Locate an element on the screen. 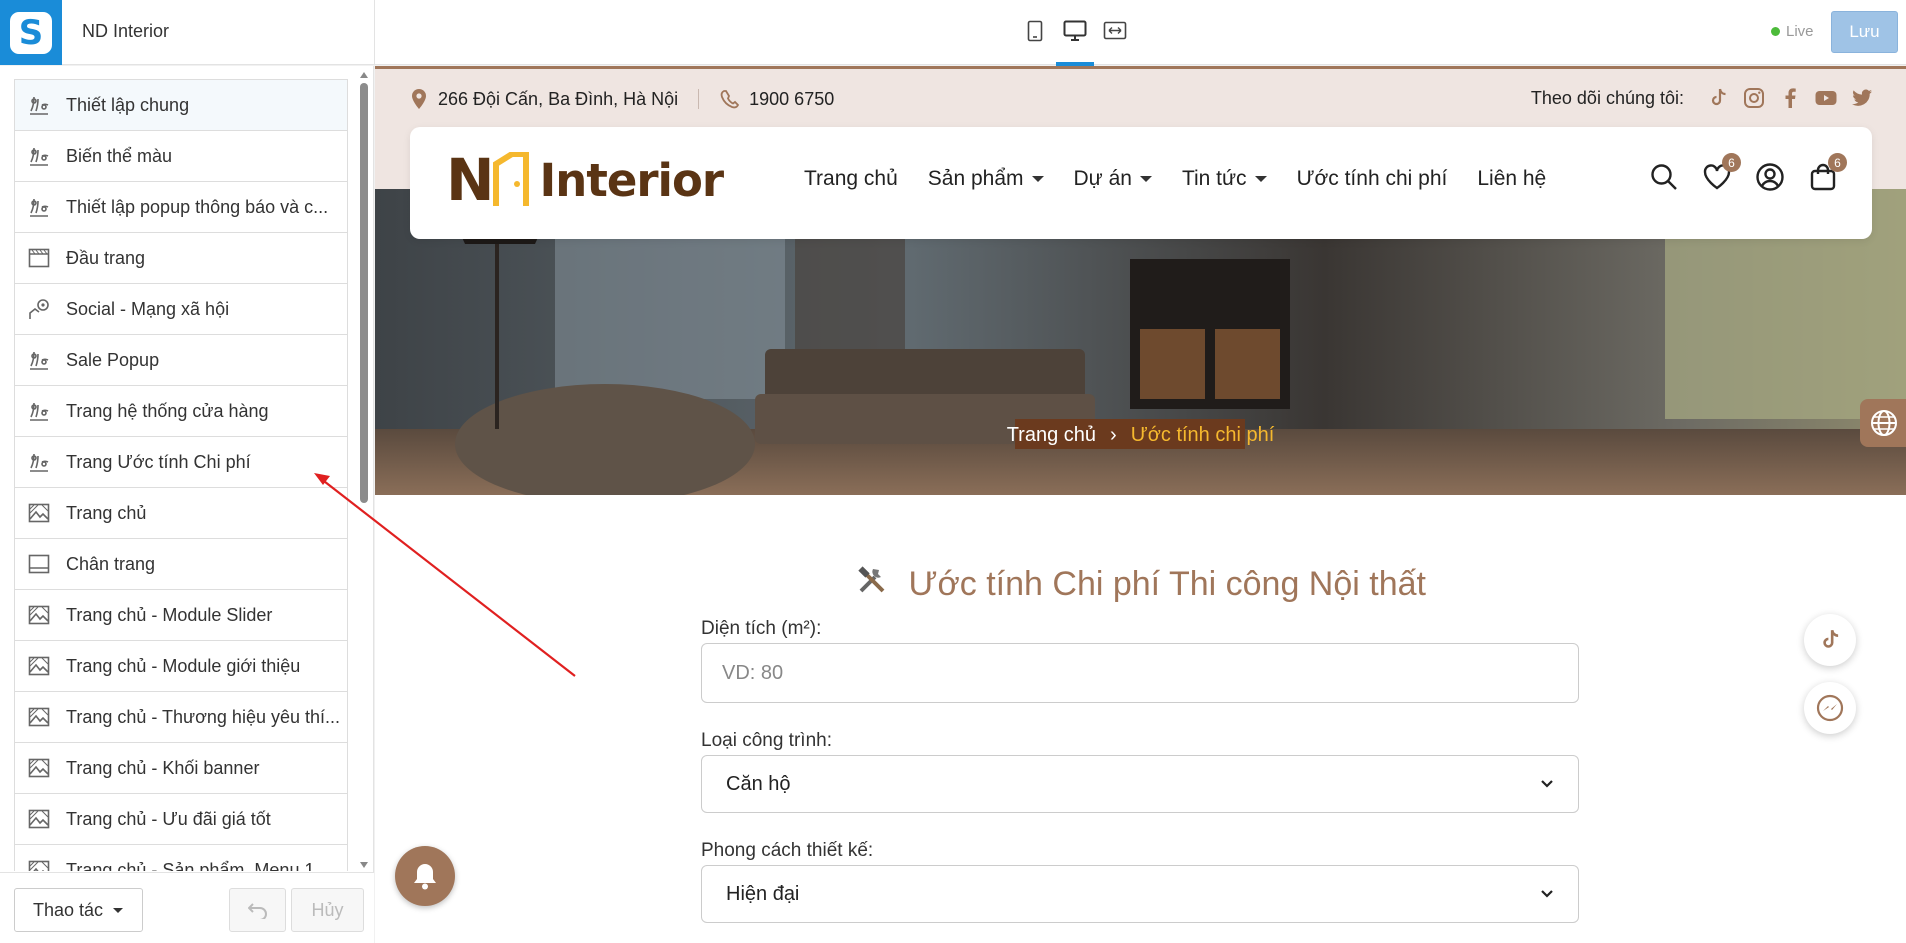 The height and width of the screenshot is (943, 1906). building-type-select: Căn hộ is located at coordinates (1140, 784).